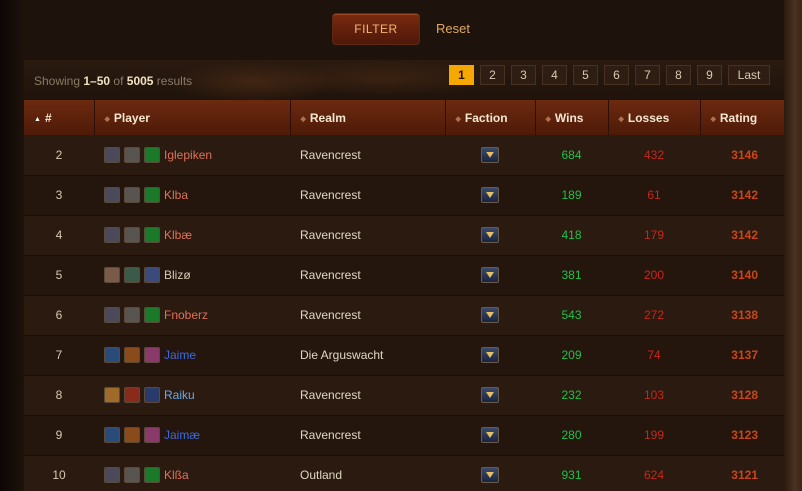 This screenshot has width=802, height=491. I want to click on player-cell: Fnoberz, so click(192, 315).